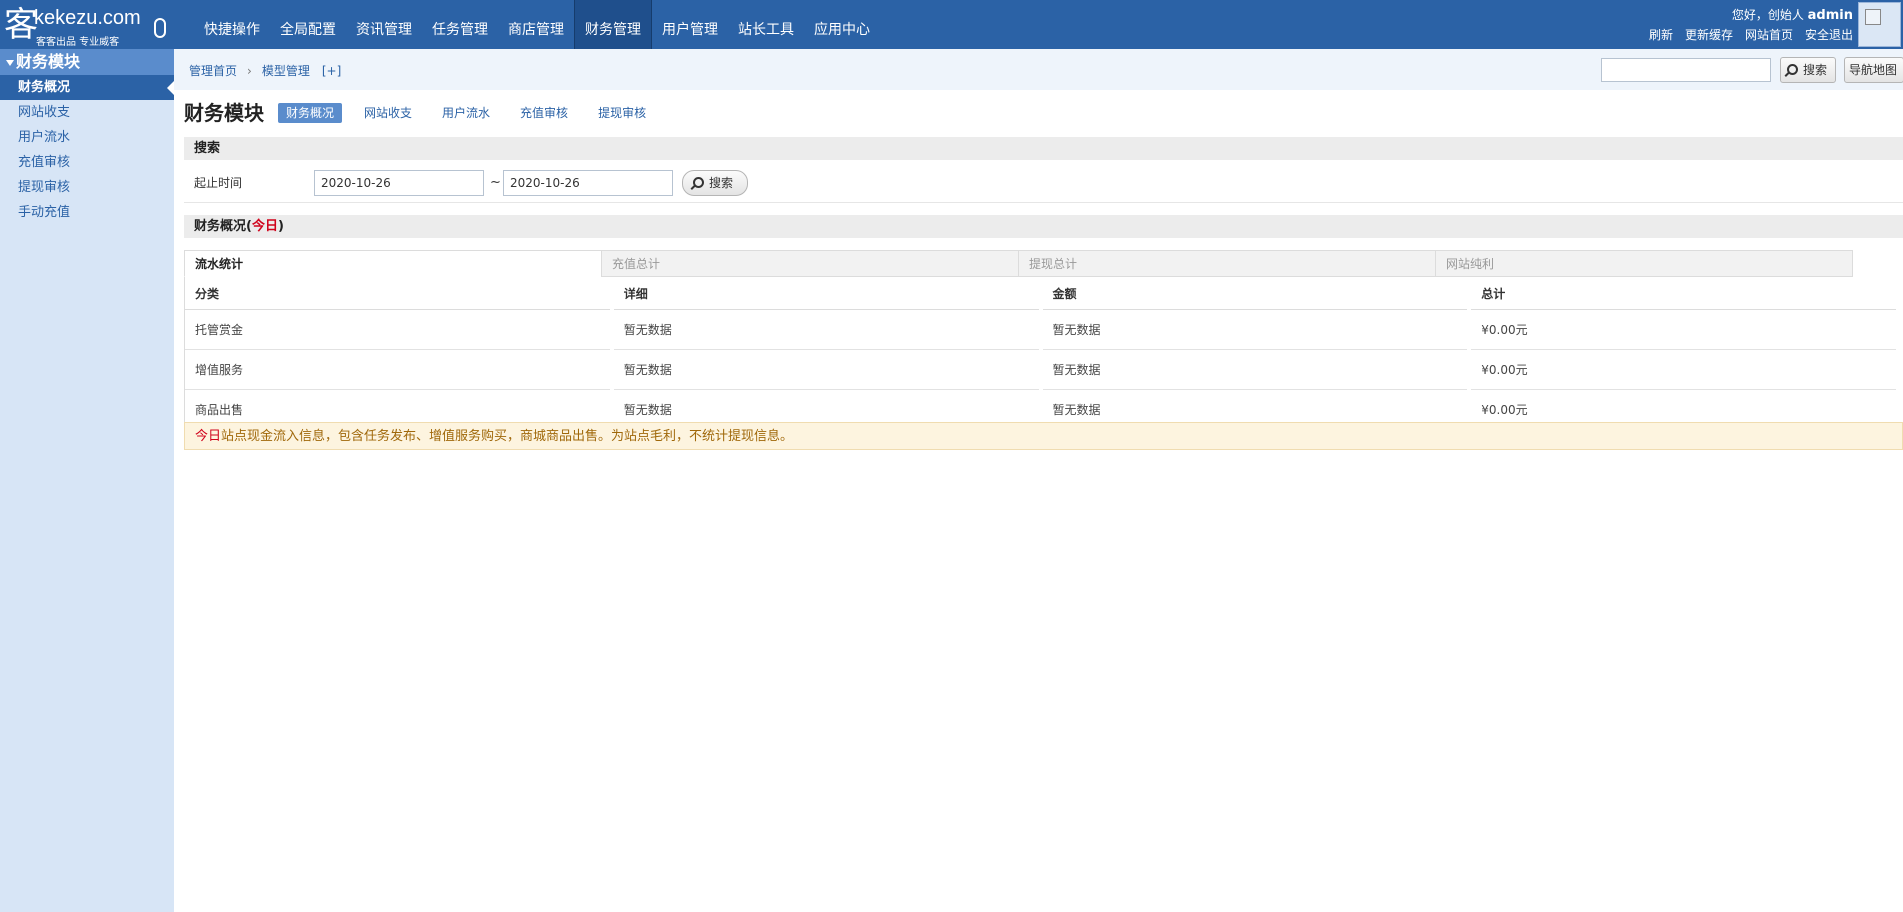  Describe the element at coordinates (264, 226) in the screenshot. I see `overview-heading-today: 今日` at that location.